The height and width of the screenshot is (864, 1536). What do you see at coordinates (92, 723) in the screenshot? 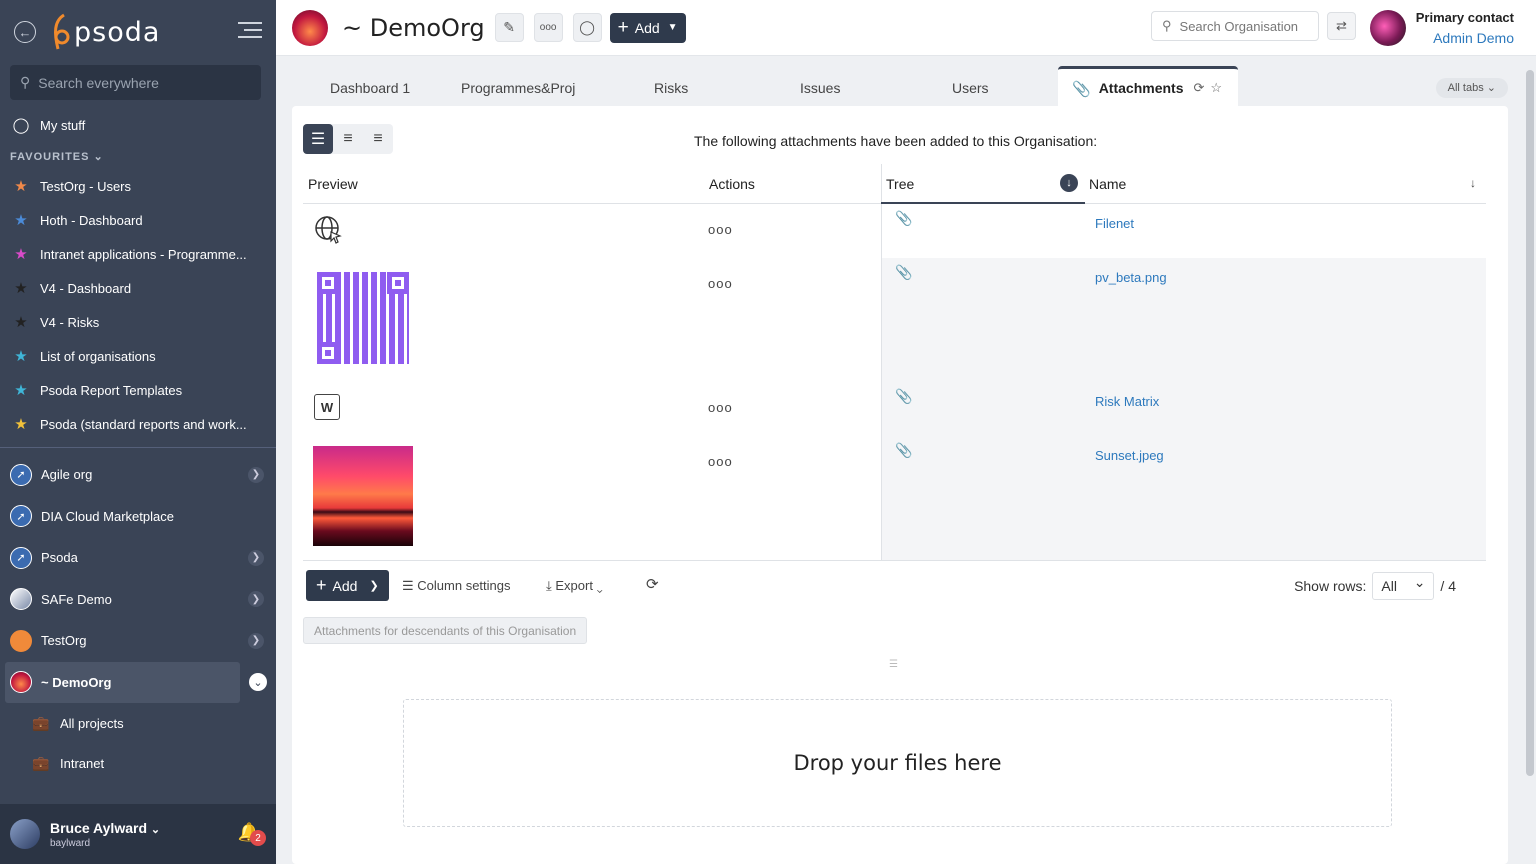
I see `sub-label: All projects` at bounding box center [92, 723].